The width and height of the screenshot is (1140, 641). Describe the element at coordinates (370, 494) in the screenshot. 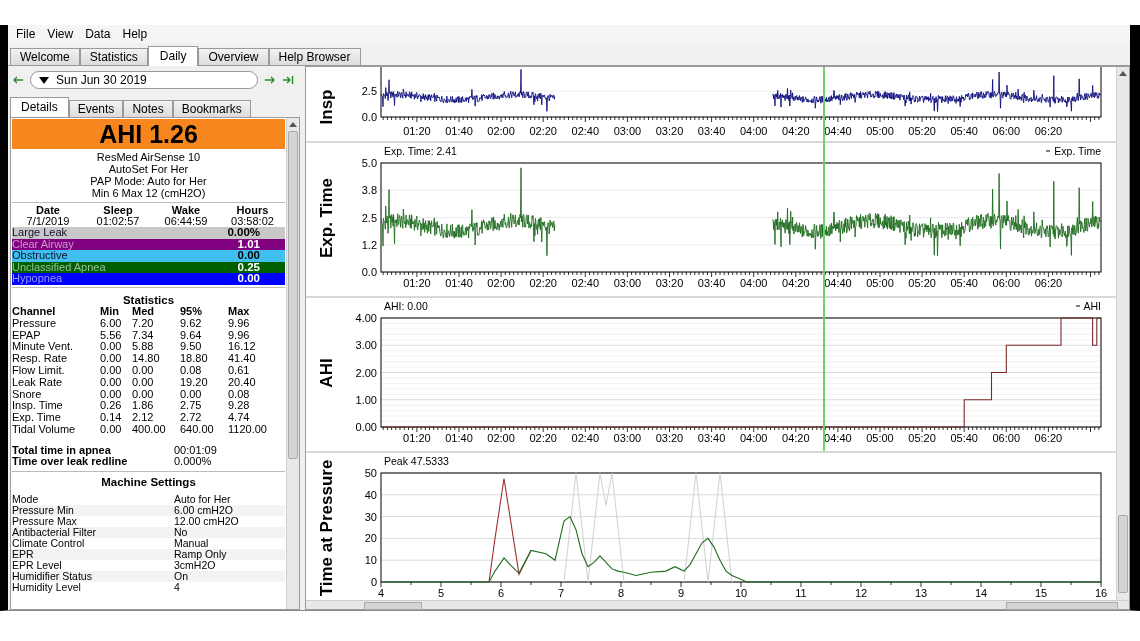

I see `tick-label: 40` at that location.